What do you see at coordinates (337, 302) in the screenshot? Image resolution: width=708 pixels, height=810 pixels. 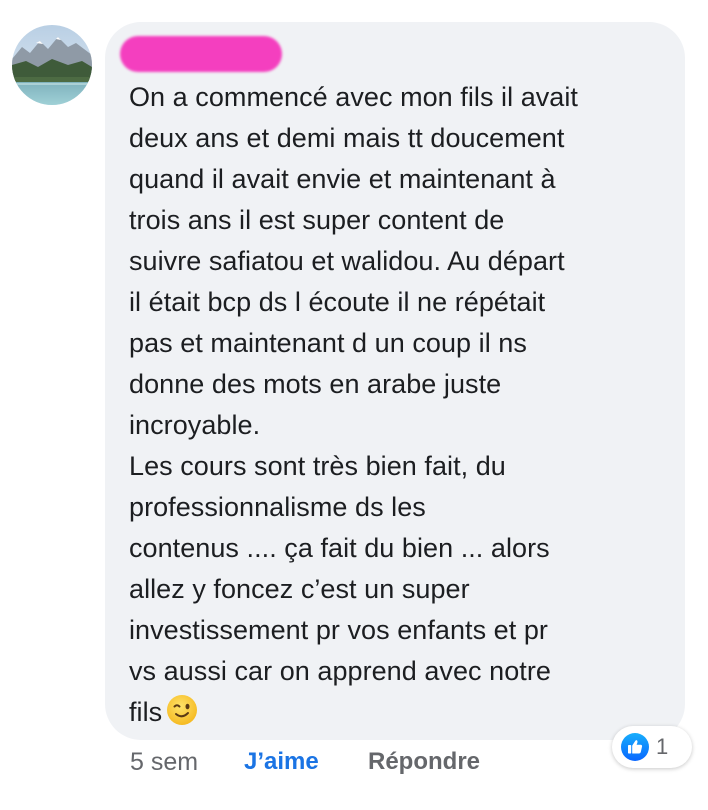 I see `comment-line: il était bcp ds l écoute il ne répétait` at bounding box center [337, 302].